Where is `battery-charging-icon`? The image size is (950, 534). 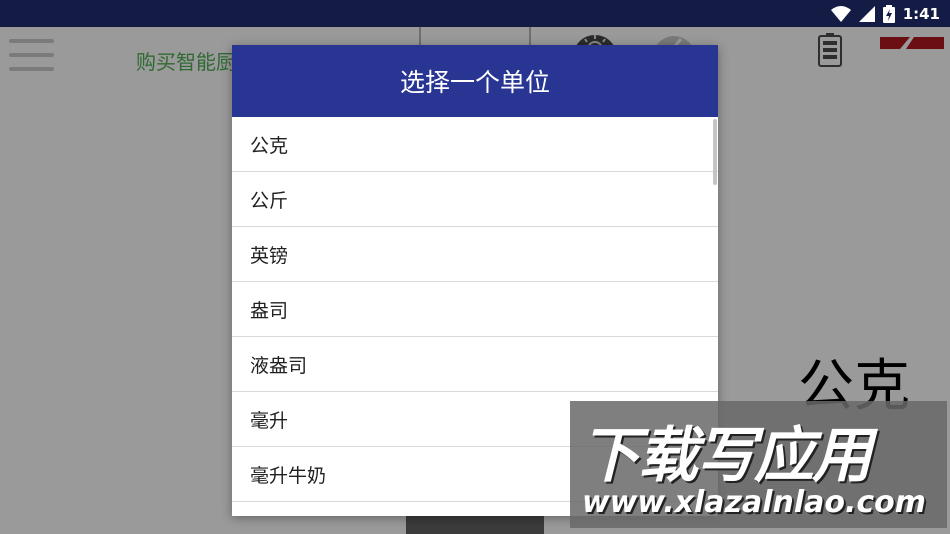
battery-charging-icon is located at coordinates (888, 14).